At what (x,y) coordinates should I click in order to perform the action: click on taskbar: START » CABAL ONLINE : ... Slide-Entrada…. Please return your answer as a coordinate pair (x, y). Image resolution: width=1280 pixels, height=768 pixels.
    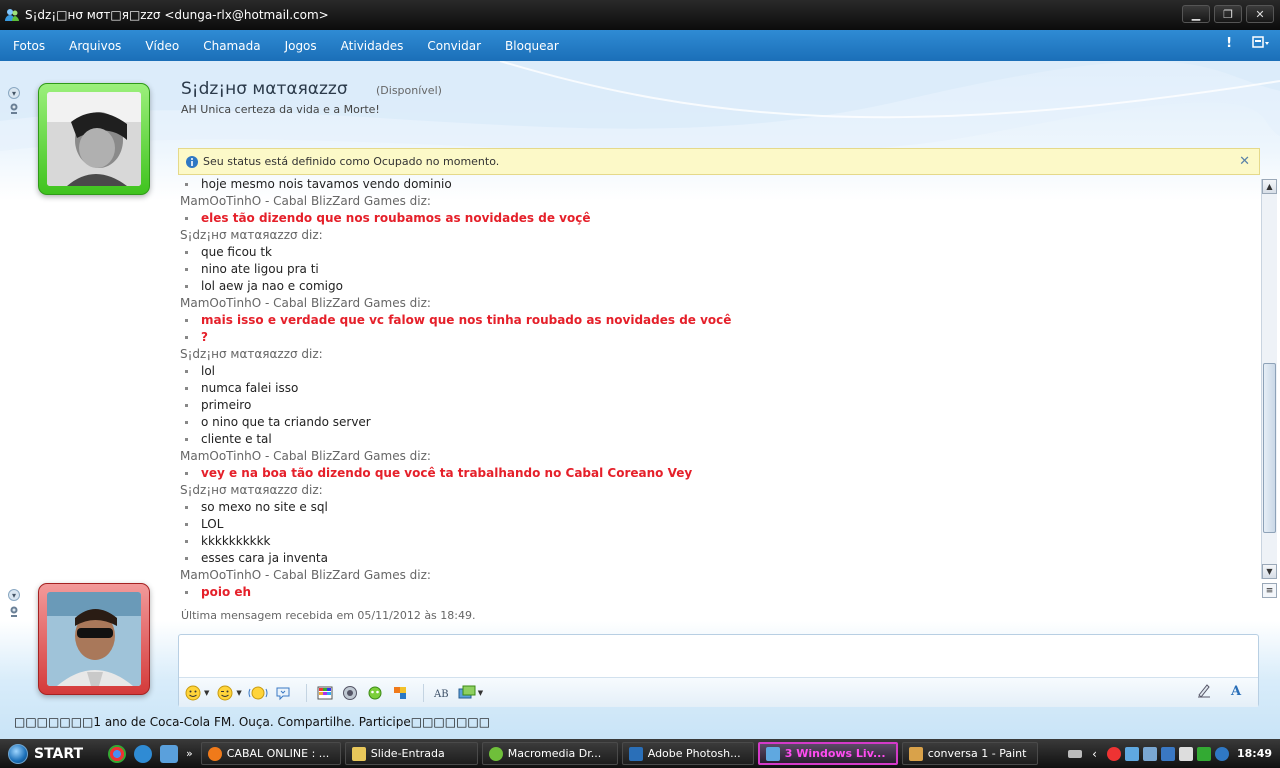
    Looking at the image, I should click on (640, 753).